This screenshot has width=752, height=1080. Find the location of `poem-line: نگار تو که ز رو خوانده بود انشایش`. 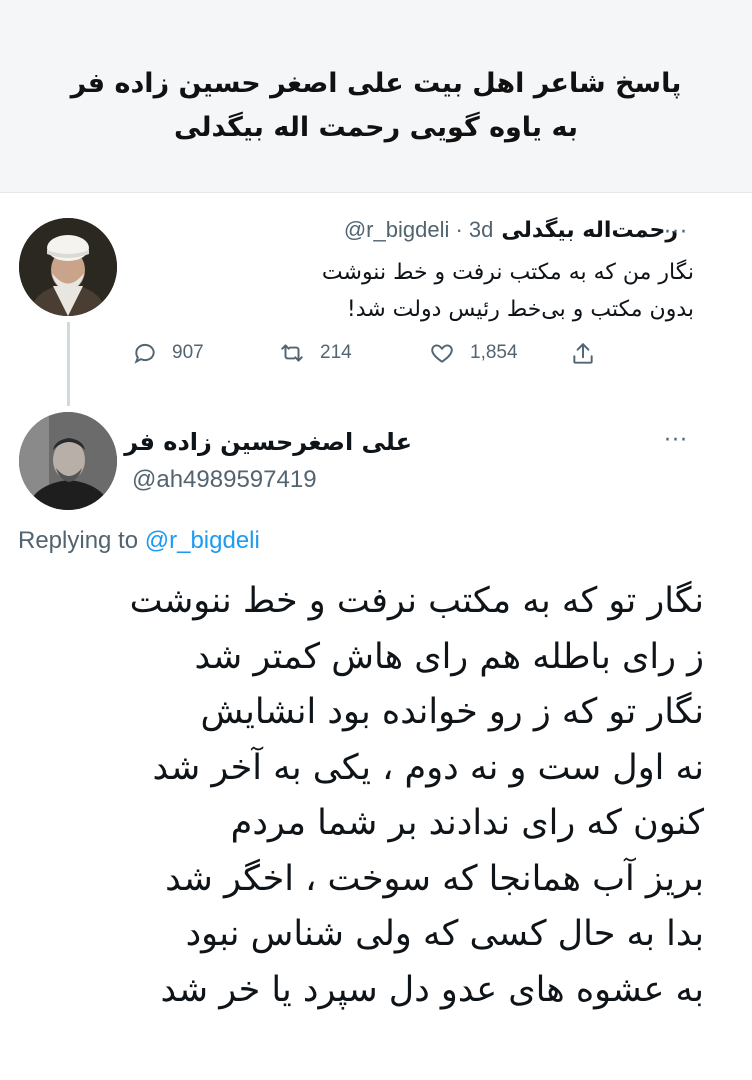

poem-line: نگار تو که ز رو خوانده بود انشایش is located at coordinates (452, 712).